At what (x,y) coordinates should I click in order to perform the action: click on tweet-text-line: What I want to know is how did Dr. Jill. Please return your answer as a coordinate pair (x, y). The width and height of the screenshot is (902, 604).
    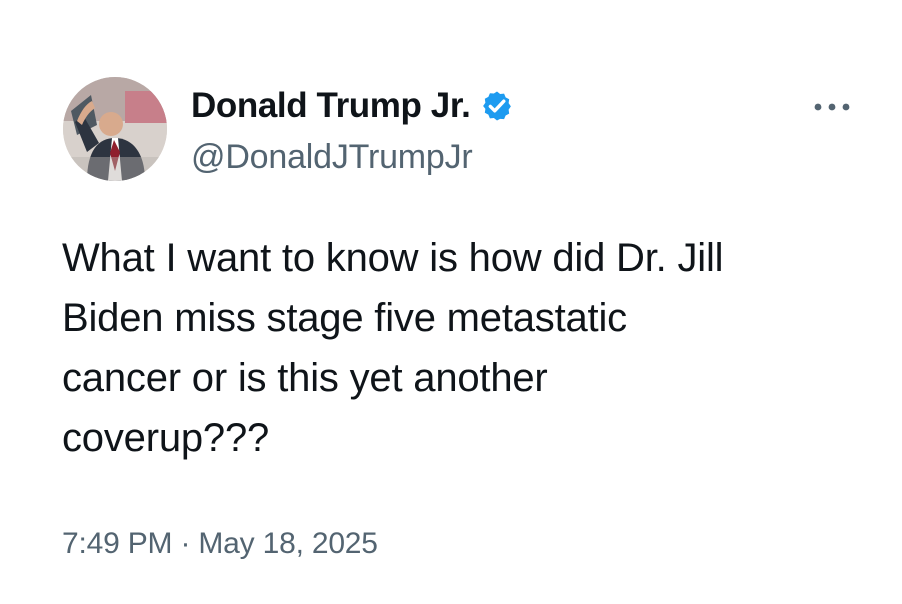
    Looking at the image, I should click on (393, 258).